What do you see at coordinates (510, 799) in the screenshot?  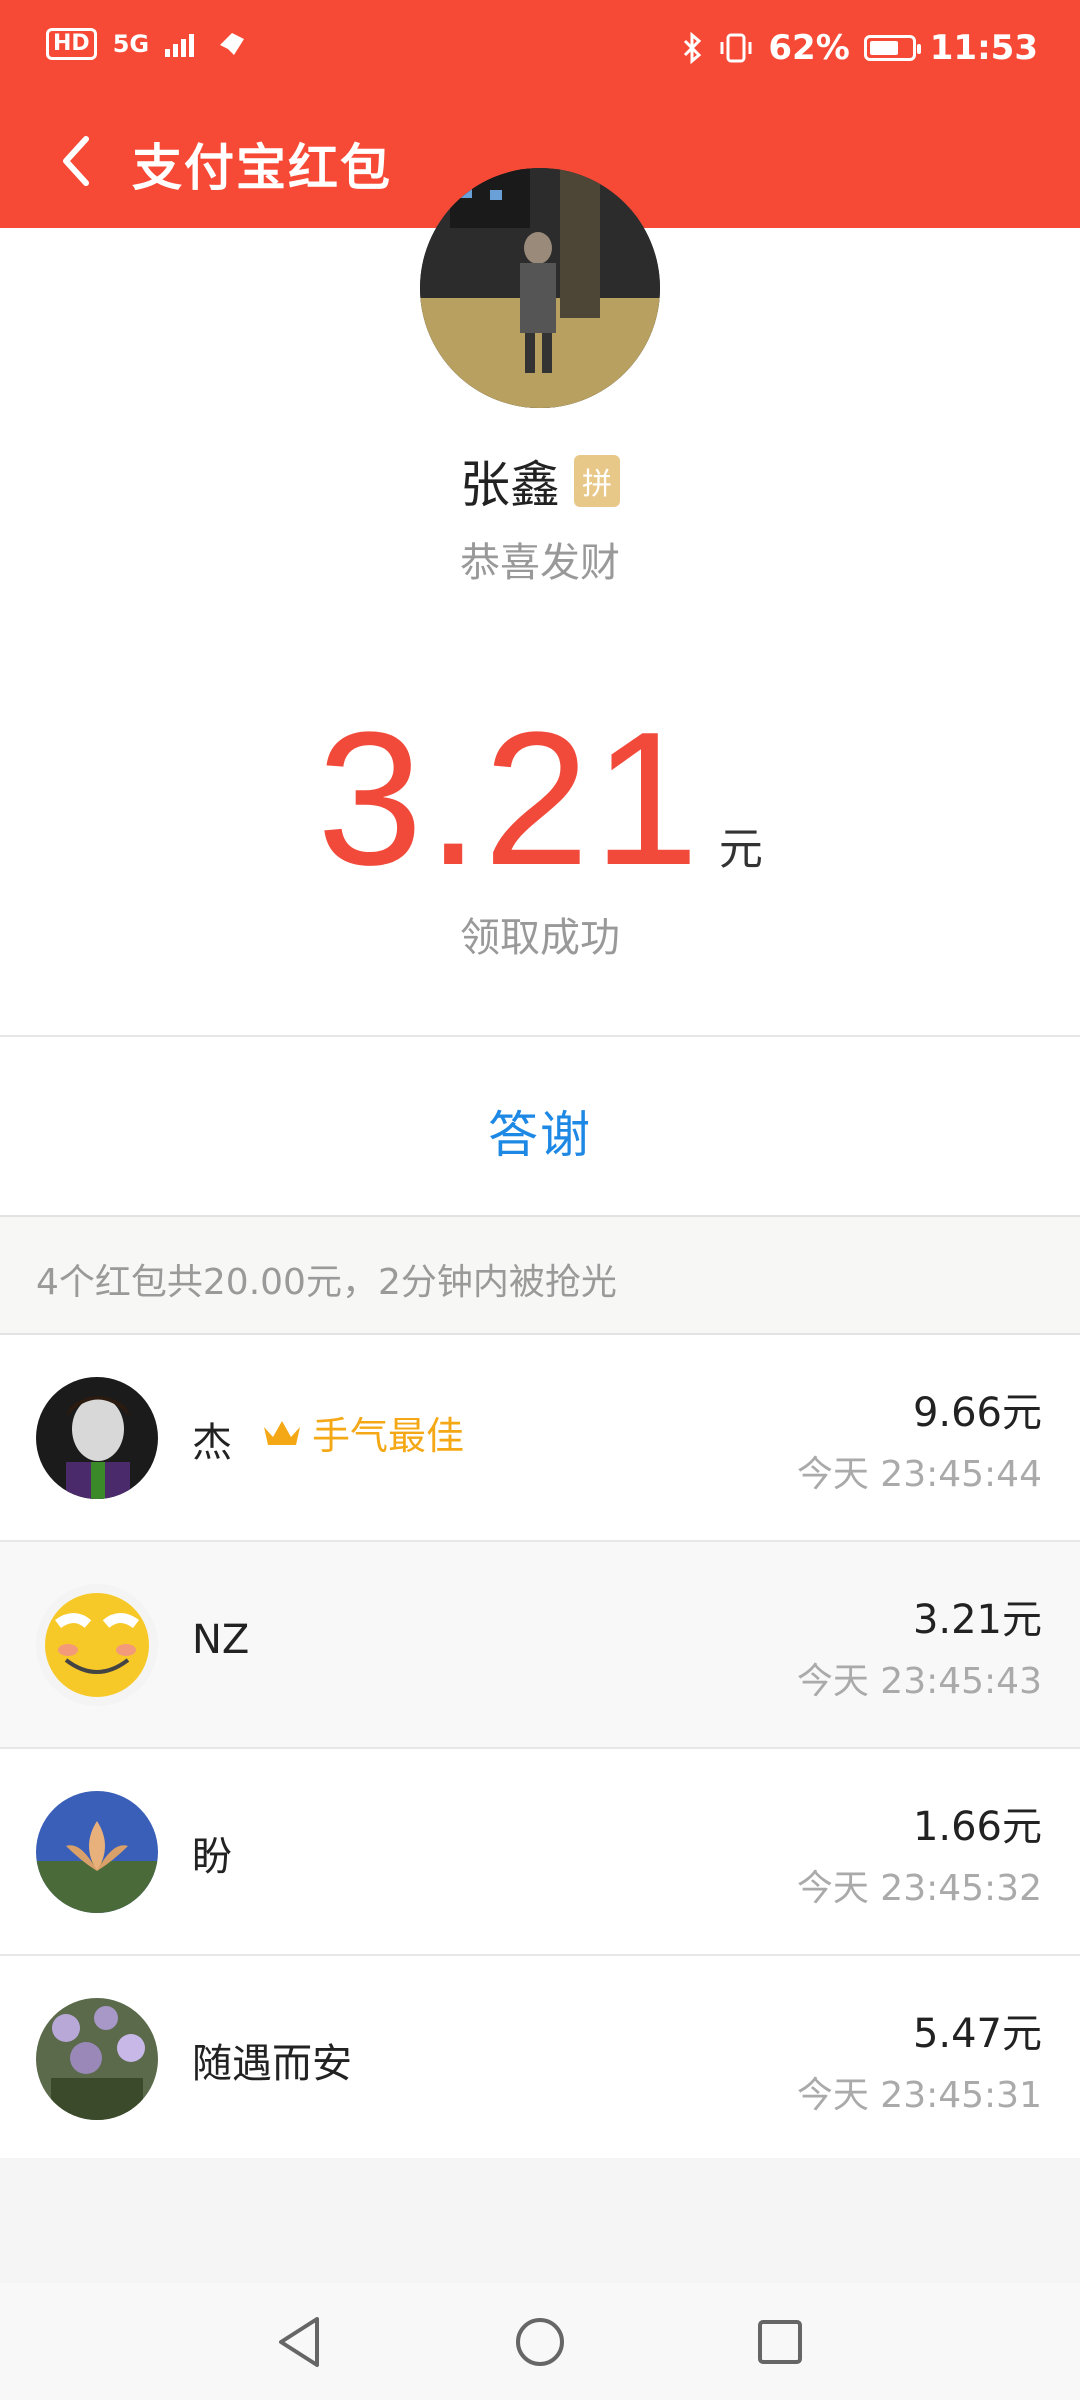 I see `amount-value: 3.21` at bounding box center [510, 799].